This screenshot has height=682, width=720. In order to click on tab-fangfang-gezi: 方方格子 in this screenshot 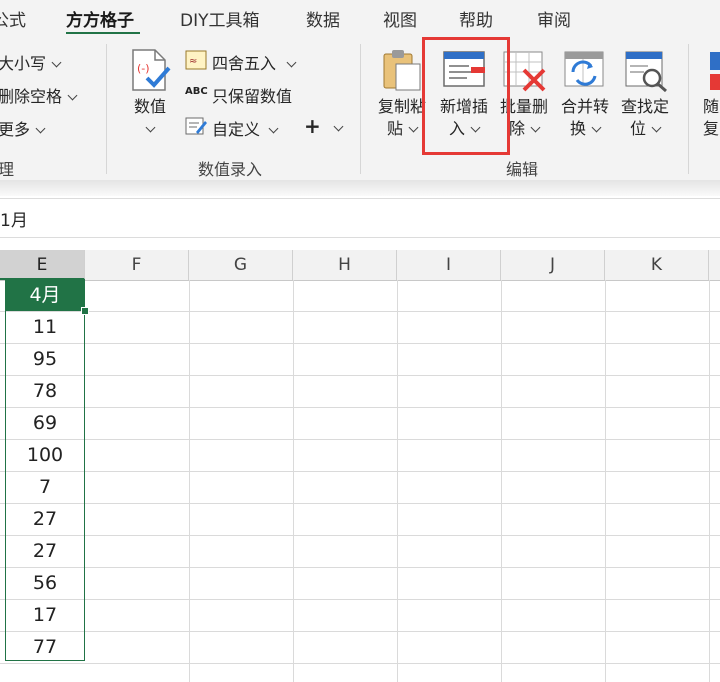, I will do `click(100, 18)`.